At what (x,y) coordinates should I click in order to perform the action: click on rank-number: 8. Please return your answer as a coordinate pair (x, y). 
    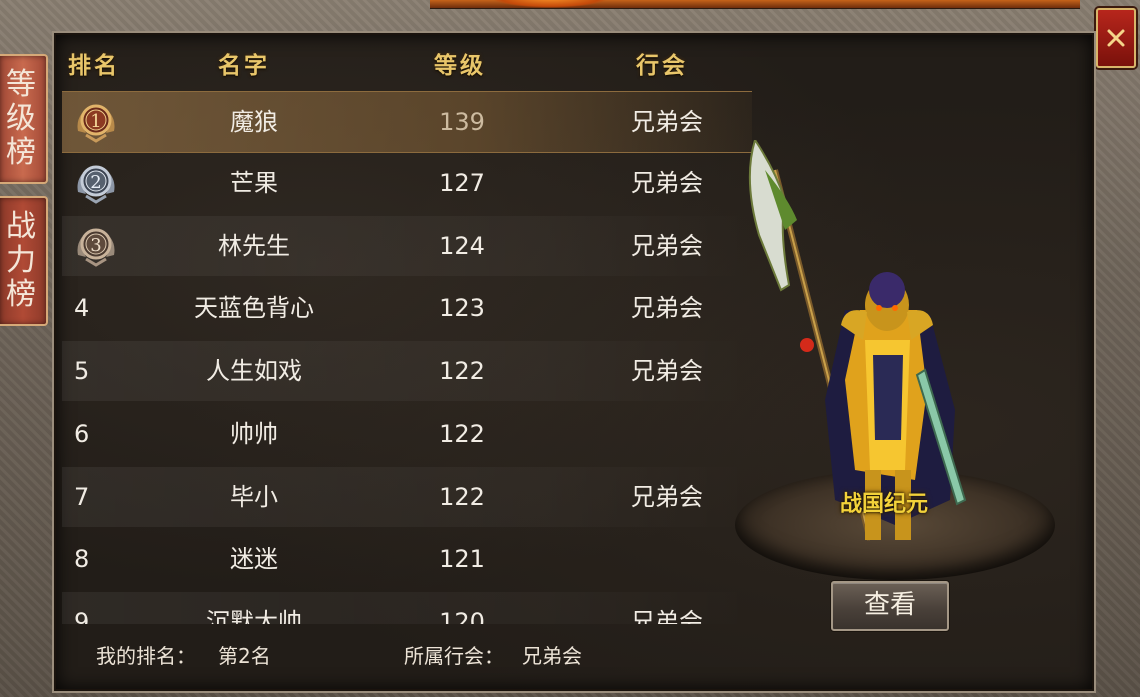
    Looking at the image, I should click on (82, 559).